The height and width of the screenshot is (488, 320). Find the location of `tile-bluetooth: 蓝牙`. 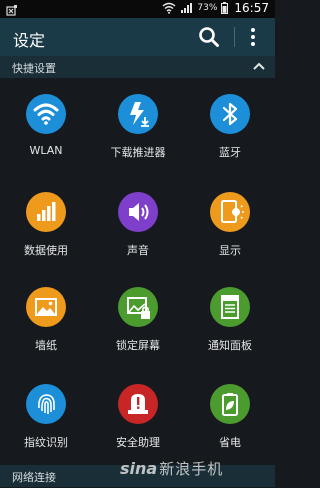

tile-bluetooth: 蓝牙 is located at coordinates (230, 136).